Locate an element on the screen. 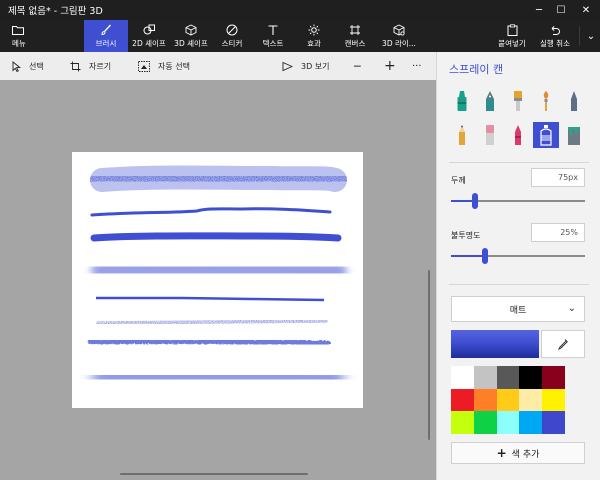 Image resolution: width=600 pixels, height=480 pixels. magic-select-icon is located at coordinates (144, 66).